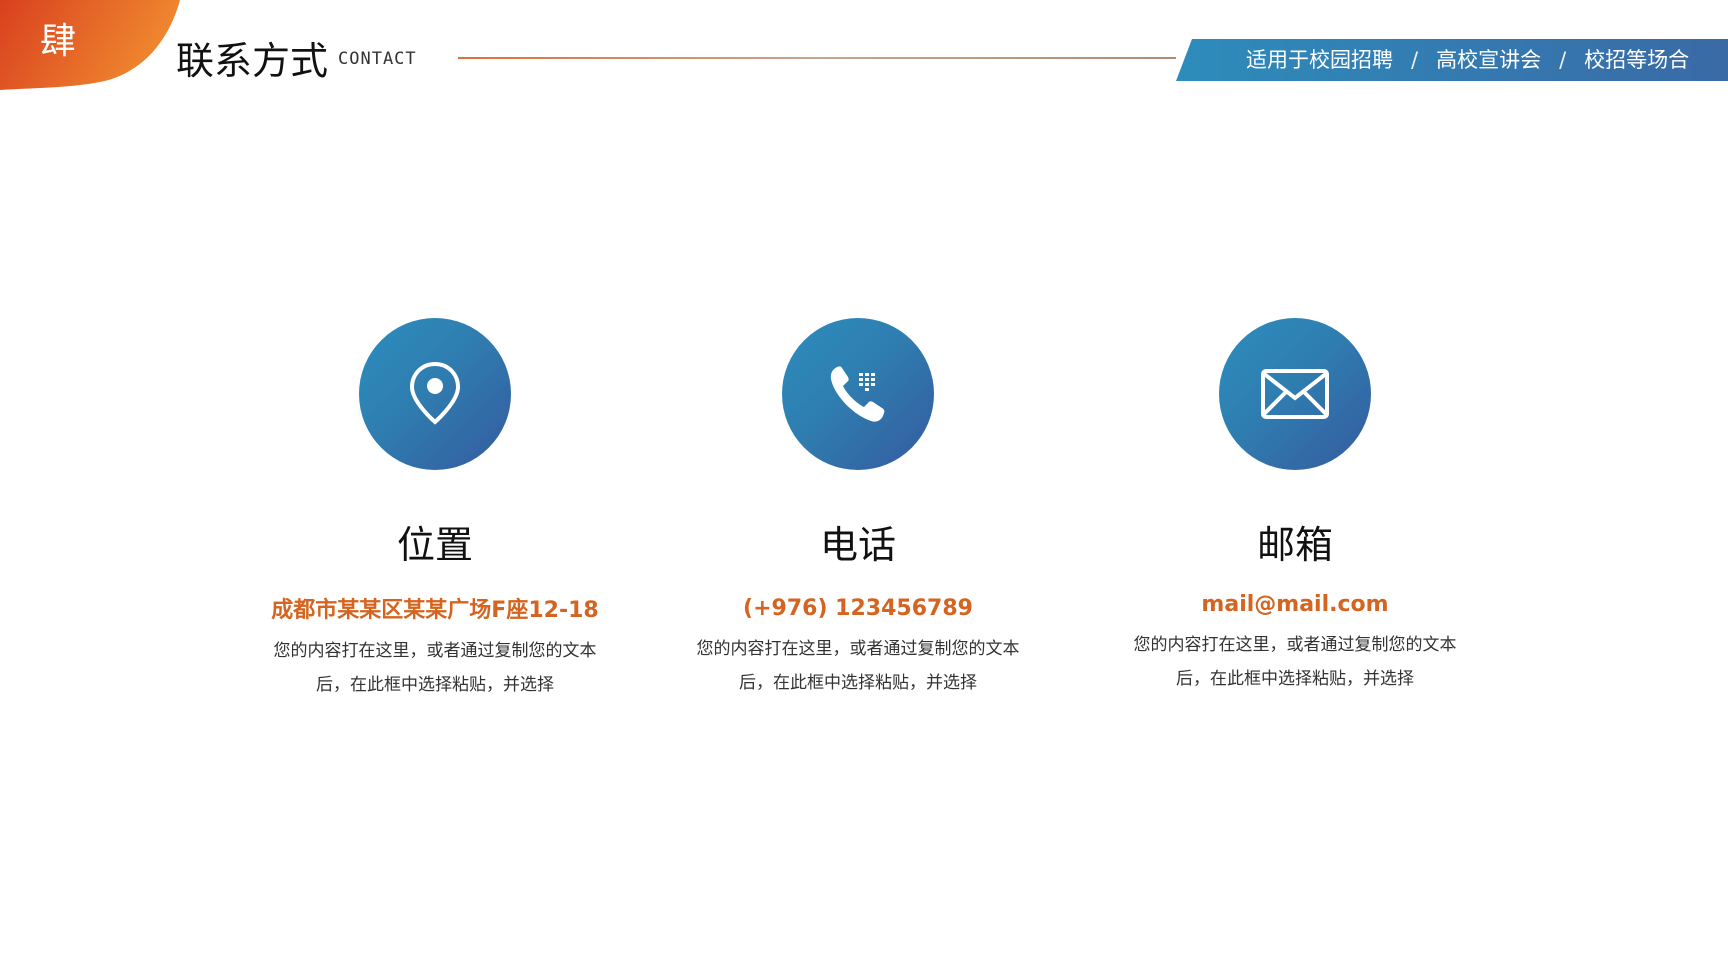 Image resolution: width=1728 pixels, height=972 pixels. What do you see at coordinates (1489, 60) in the screenshot?
I see `banner-item-presentation: 高校宣讲会` at bounding box center [1489, 60].